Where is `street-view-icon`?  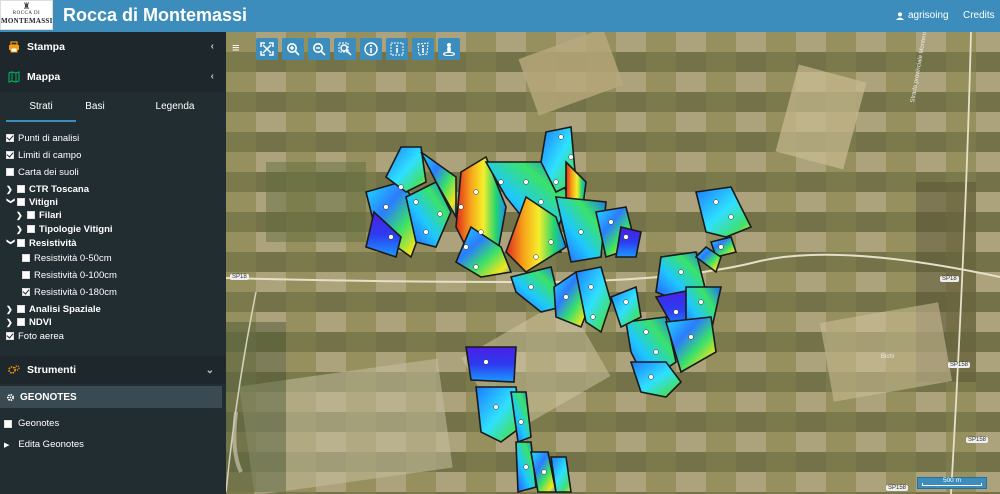
street-view-icon is located at coordinates (449, 49).